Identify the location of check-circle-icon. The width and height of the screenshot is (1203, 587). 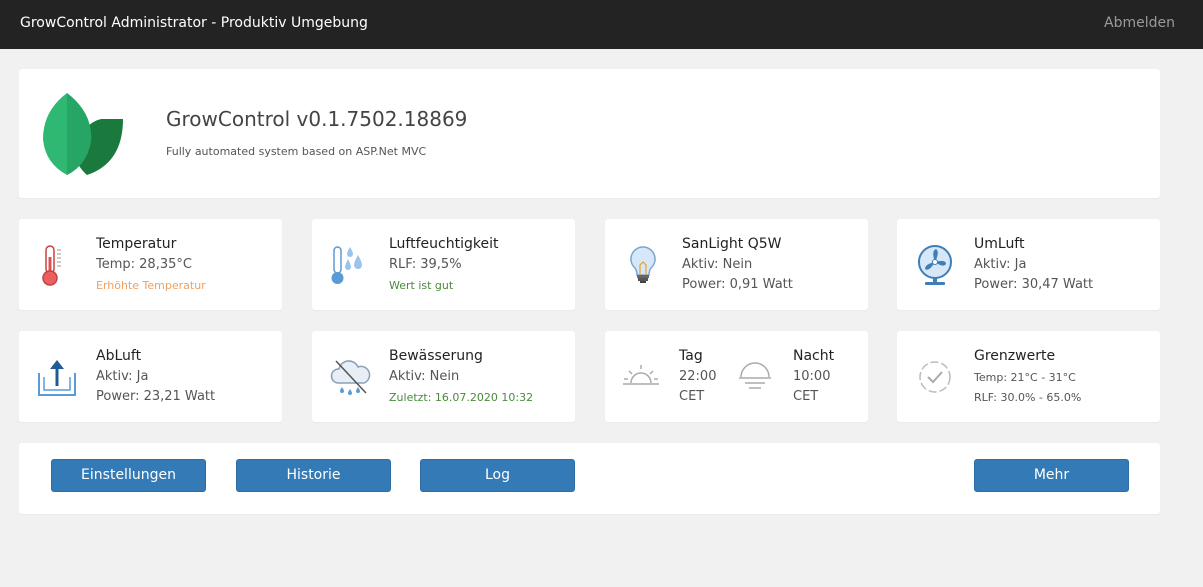
(935, 377).